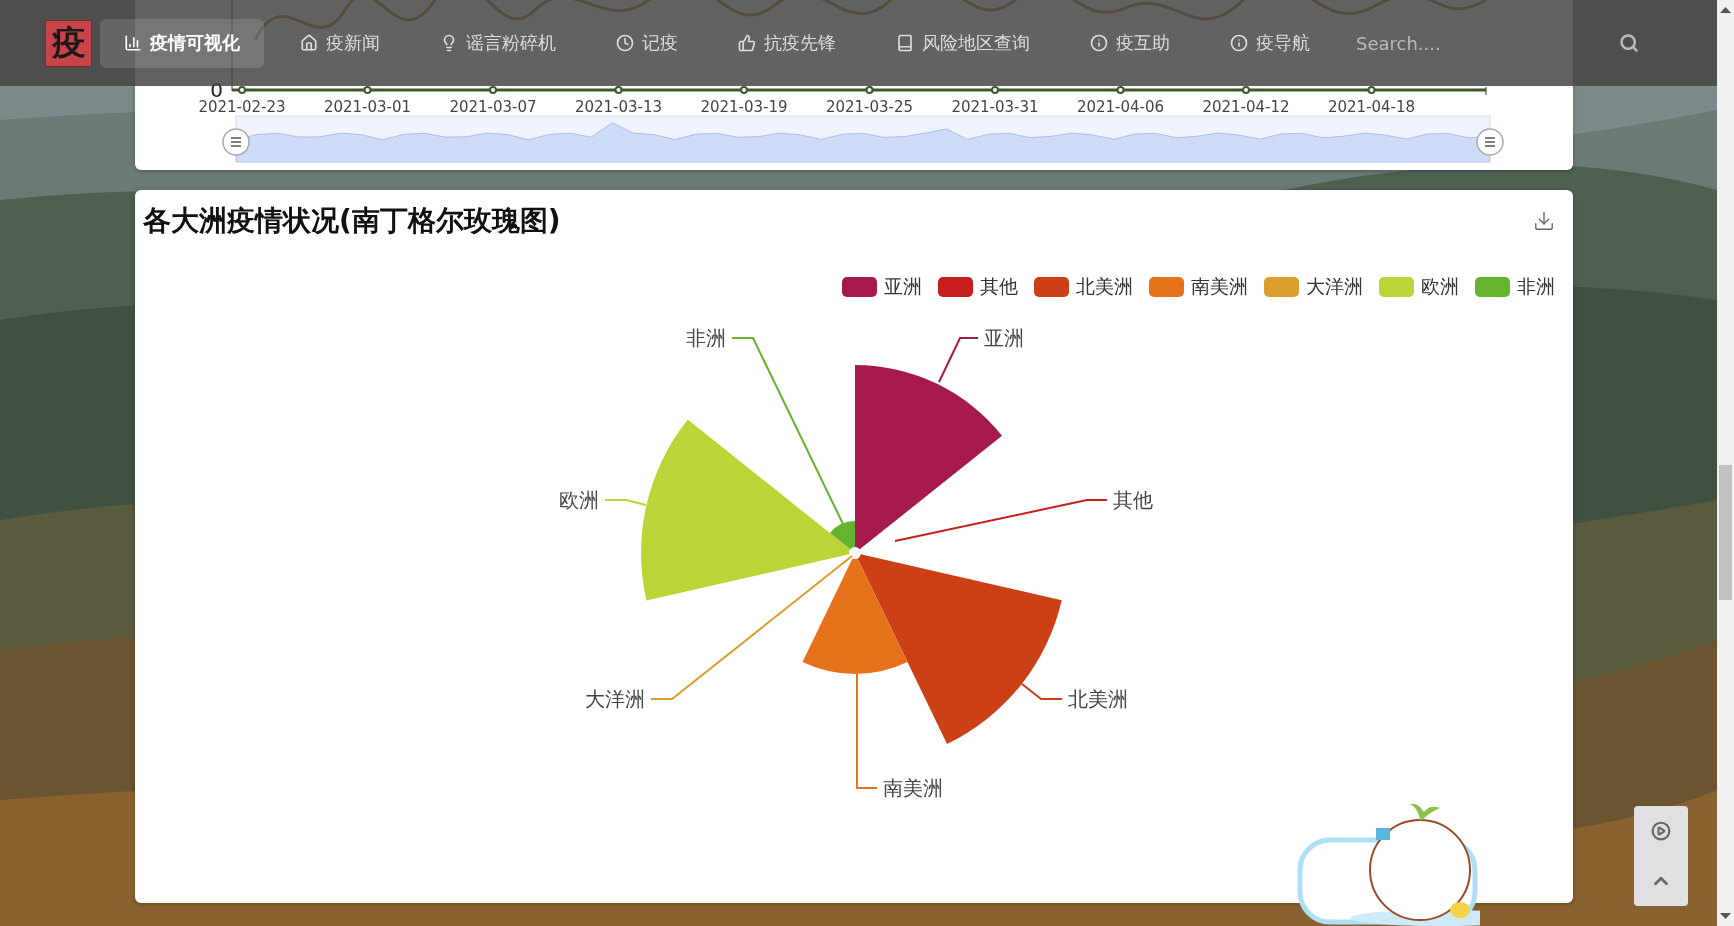  Describe the element at coordinates (1629, 43) in the screenshot. I see `search-icon` at that location.